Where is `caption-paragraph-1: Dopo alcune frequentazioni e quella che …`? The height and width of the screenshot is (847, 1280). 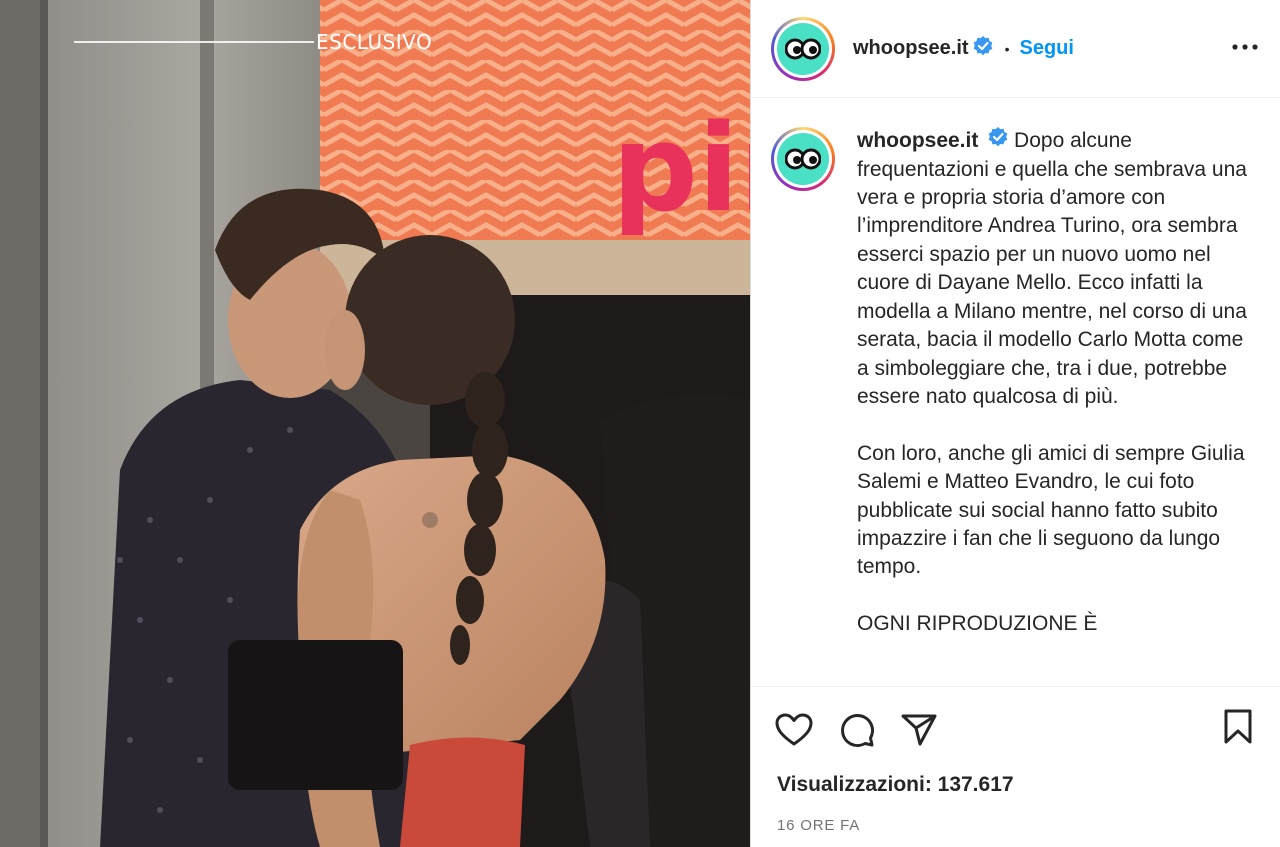 caption-paragraph-1: Dopo alcune frequentazioni e quella che … is located at coordinates (1052, 268).